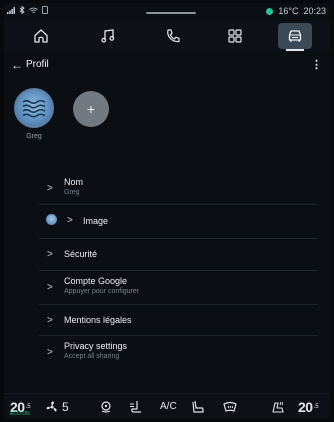  Describe the element at coordinates (17, 65) in the screenshot. I see `back-button: ←` at that location.